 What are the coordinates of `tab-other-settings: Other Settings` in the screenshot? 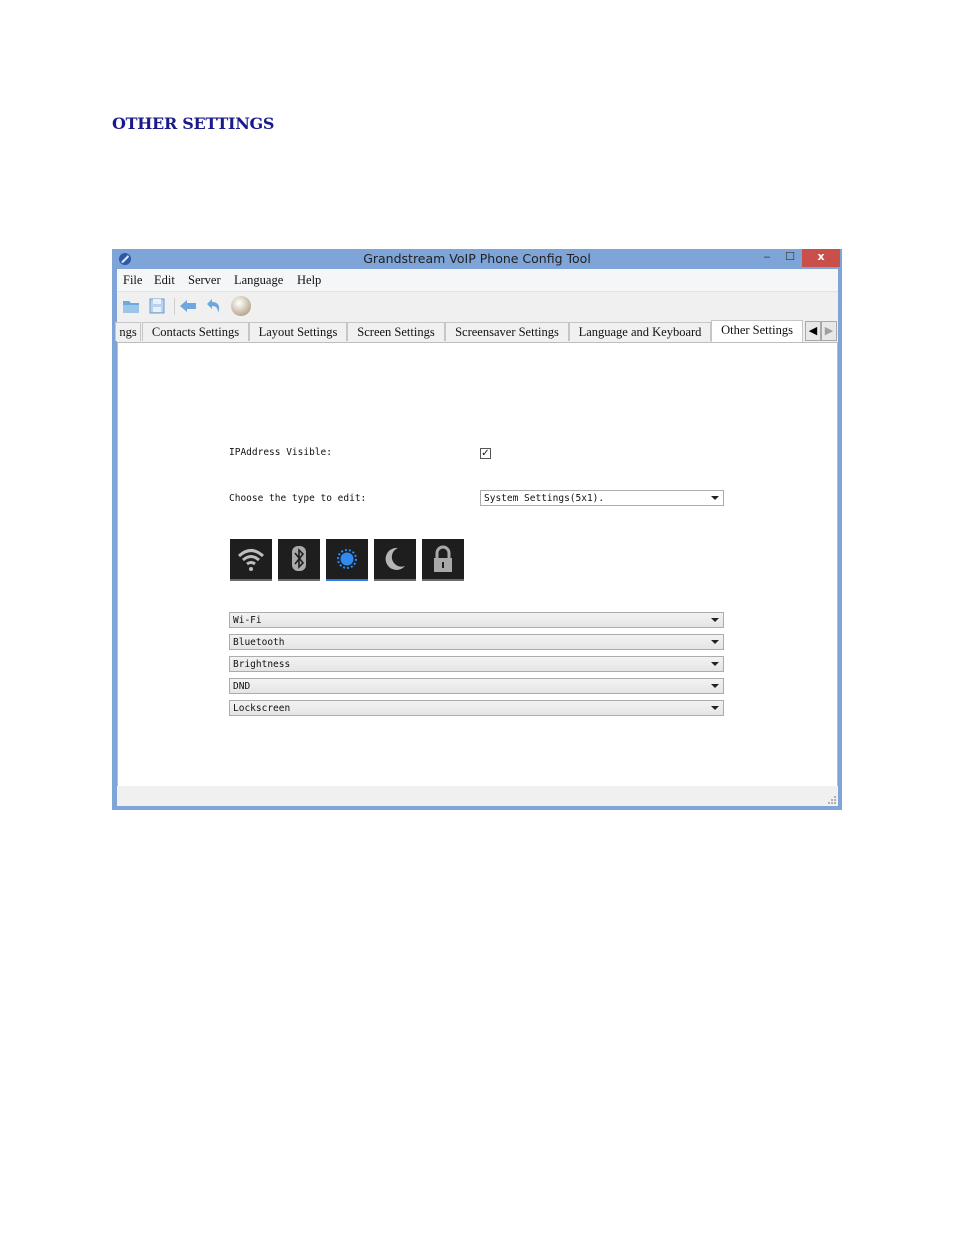 It's located at (757, 331).